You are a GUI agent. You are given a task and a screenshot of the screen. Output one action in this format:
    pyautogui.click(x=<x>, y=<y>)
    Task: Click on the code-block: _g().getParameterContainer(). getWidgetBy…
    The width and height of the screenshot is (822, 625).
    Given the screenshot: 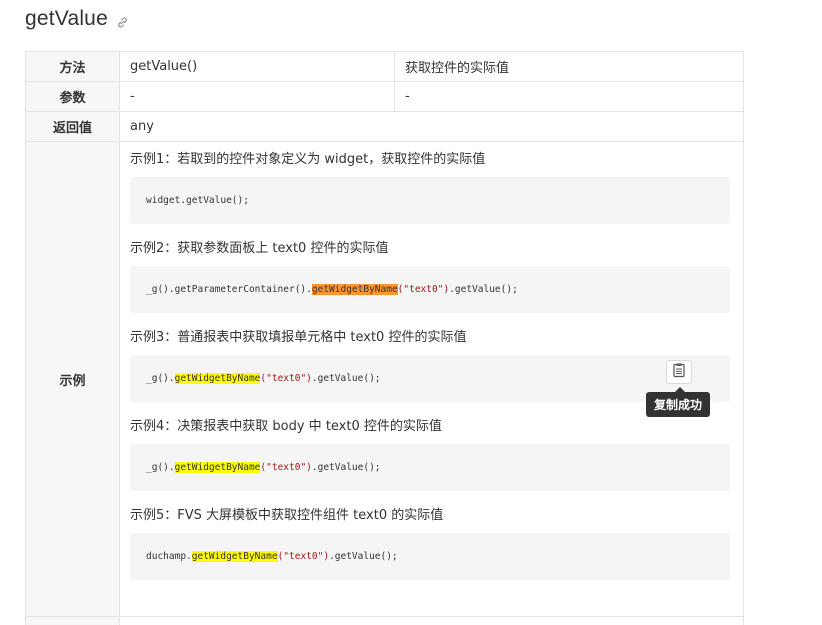 What is the action you would take?
    pyautogui.click(x=430, y=289)
    